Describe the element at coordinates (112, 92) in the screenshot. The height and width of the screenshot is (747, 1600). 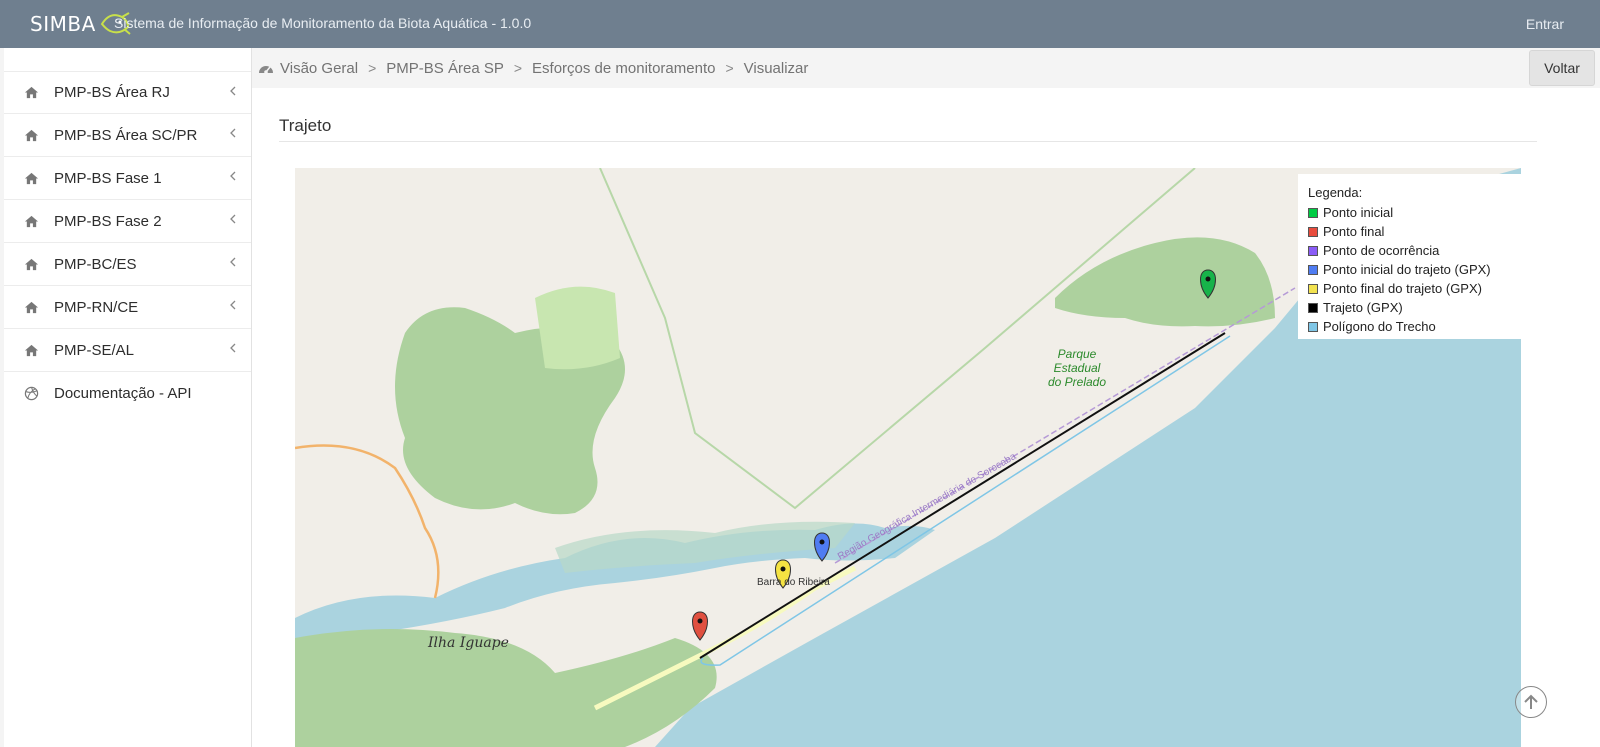
I see `sidebar-item-label: PMP-BS Área RJ` at that location.